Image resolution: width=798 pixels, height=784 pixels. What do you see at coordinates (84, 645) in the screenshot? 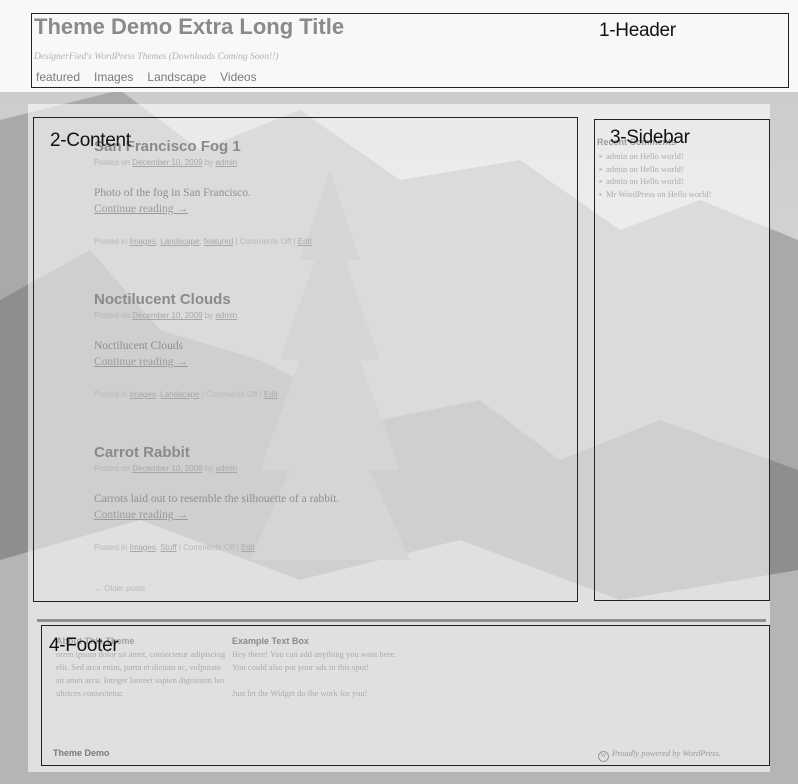
I see `annotation-label-footer: 4-Footer` at bounding box center [84, 645].